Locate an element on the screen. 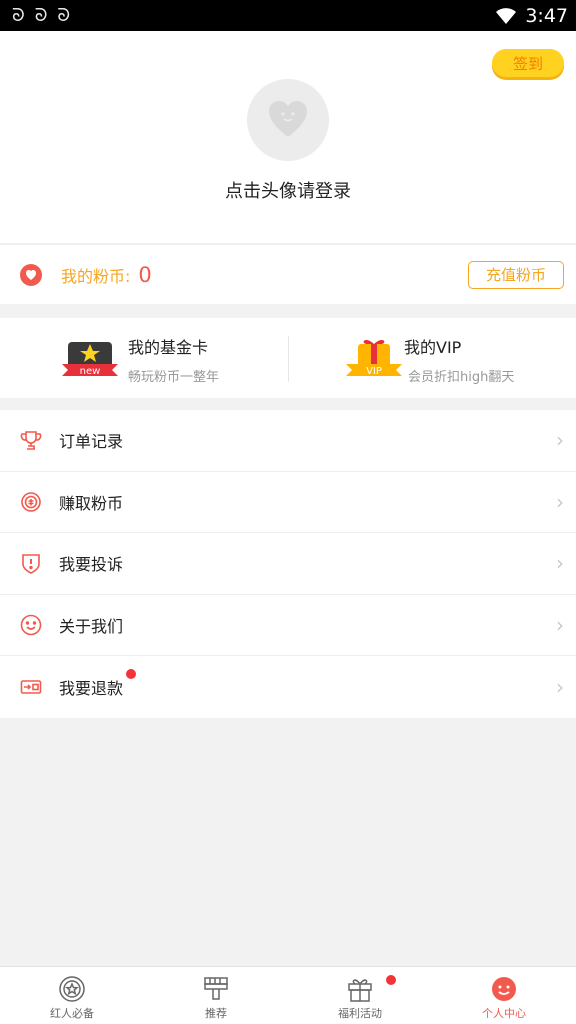 The width and height of the screenshot is (576, 1024). star-badge-icon is located at coordinates (72, 989).